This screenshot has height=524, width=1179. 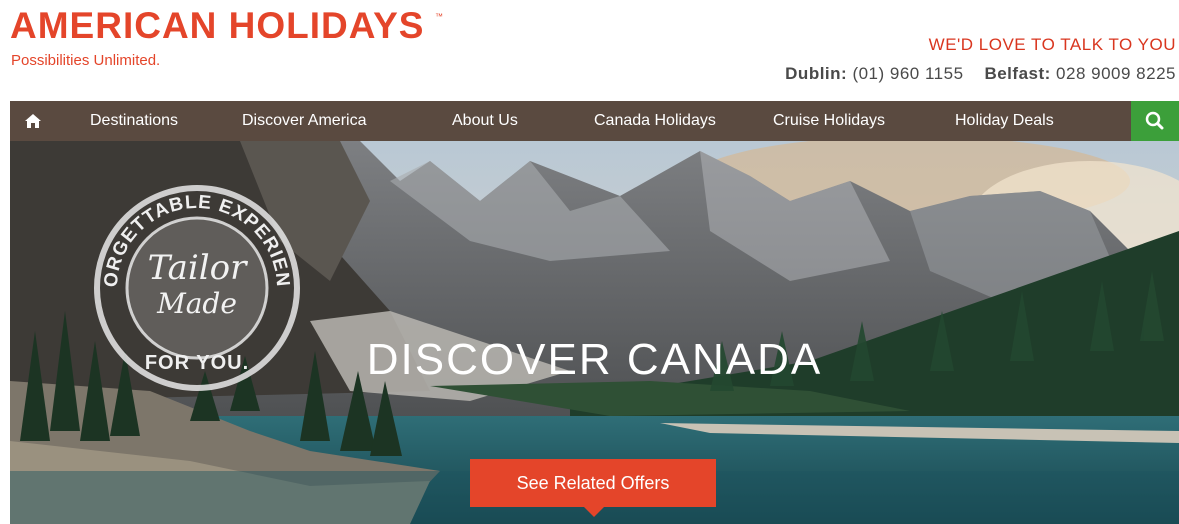 What do you see at coordinates (655, 121) in the screenshot?
I see `nav-item-canada-holidays: Canada Holidays` at bounding box center [655, 121].